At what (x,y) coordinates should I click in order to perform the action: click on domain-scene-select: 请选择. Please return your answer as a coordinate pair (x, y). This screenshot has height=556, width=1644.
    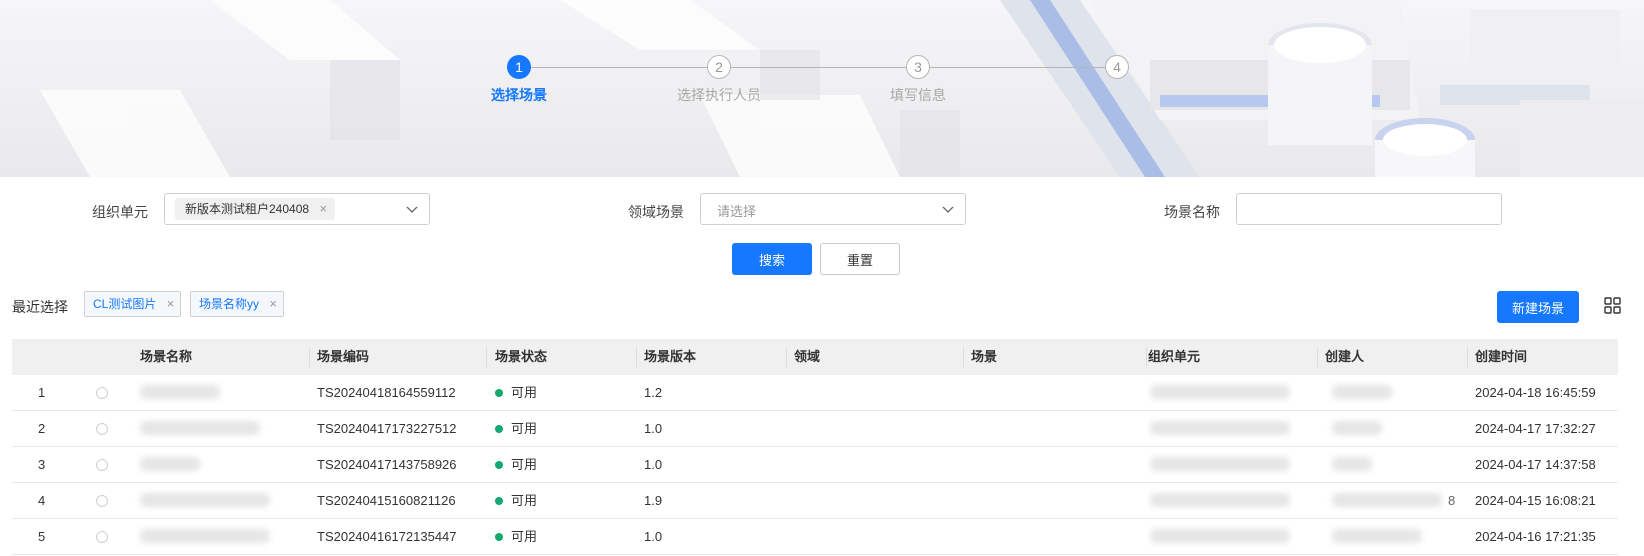
    Looking at the image, I should click on (833, 209).